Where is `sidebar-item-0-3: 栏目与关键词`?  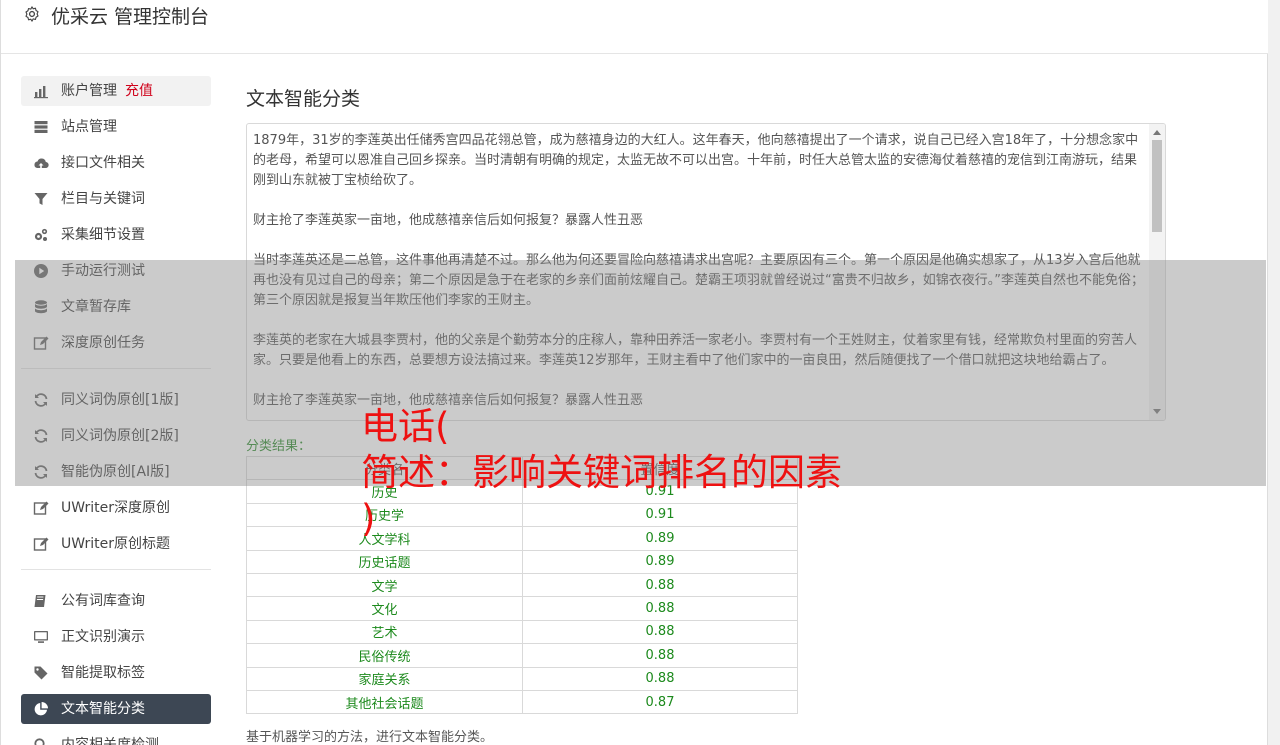
sidebar-item-0-3: 栏目与关键词 is located at coordinates (116, 199).